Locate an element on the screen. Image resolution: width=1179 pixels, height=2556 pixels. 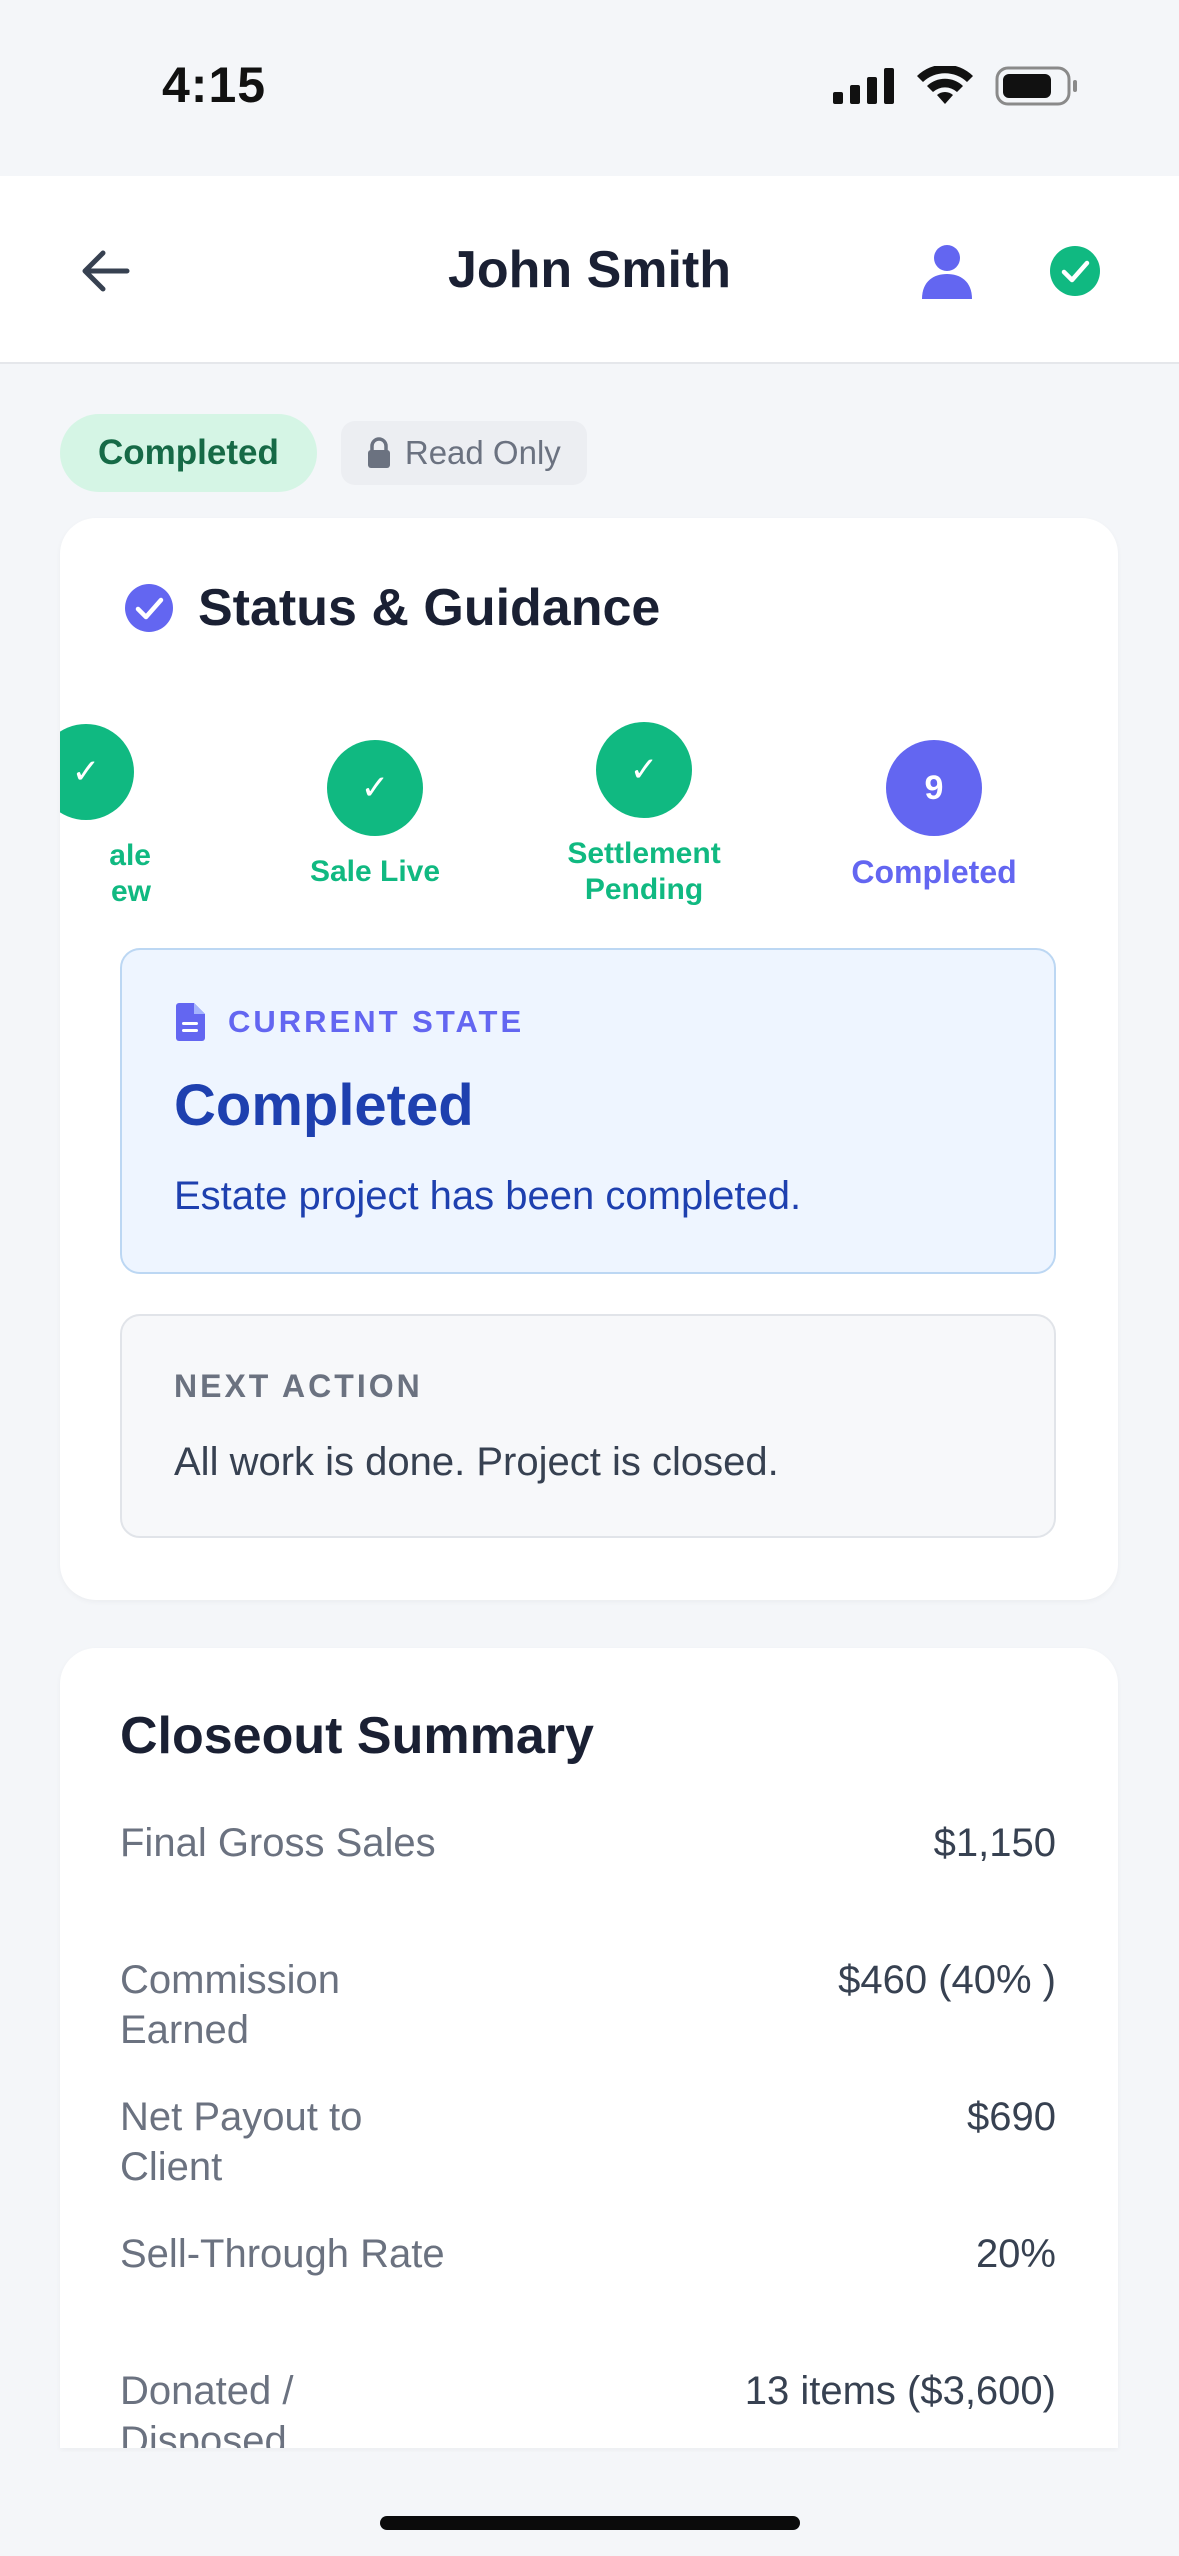
summary-label: Commission Earned is located at coordinates (230, 2005).